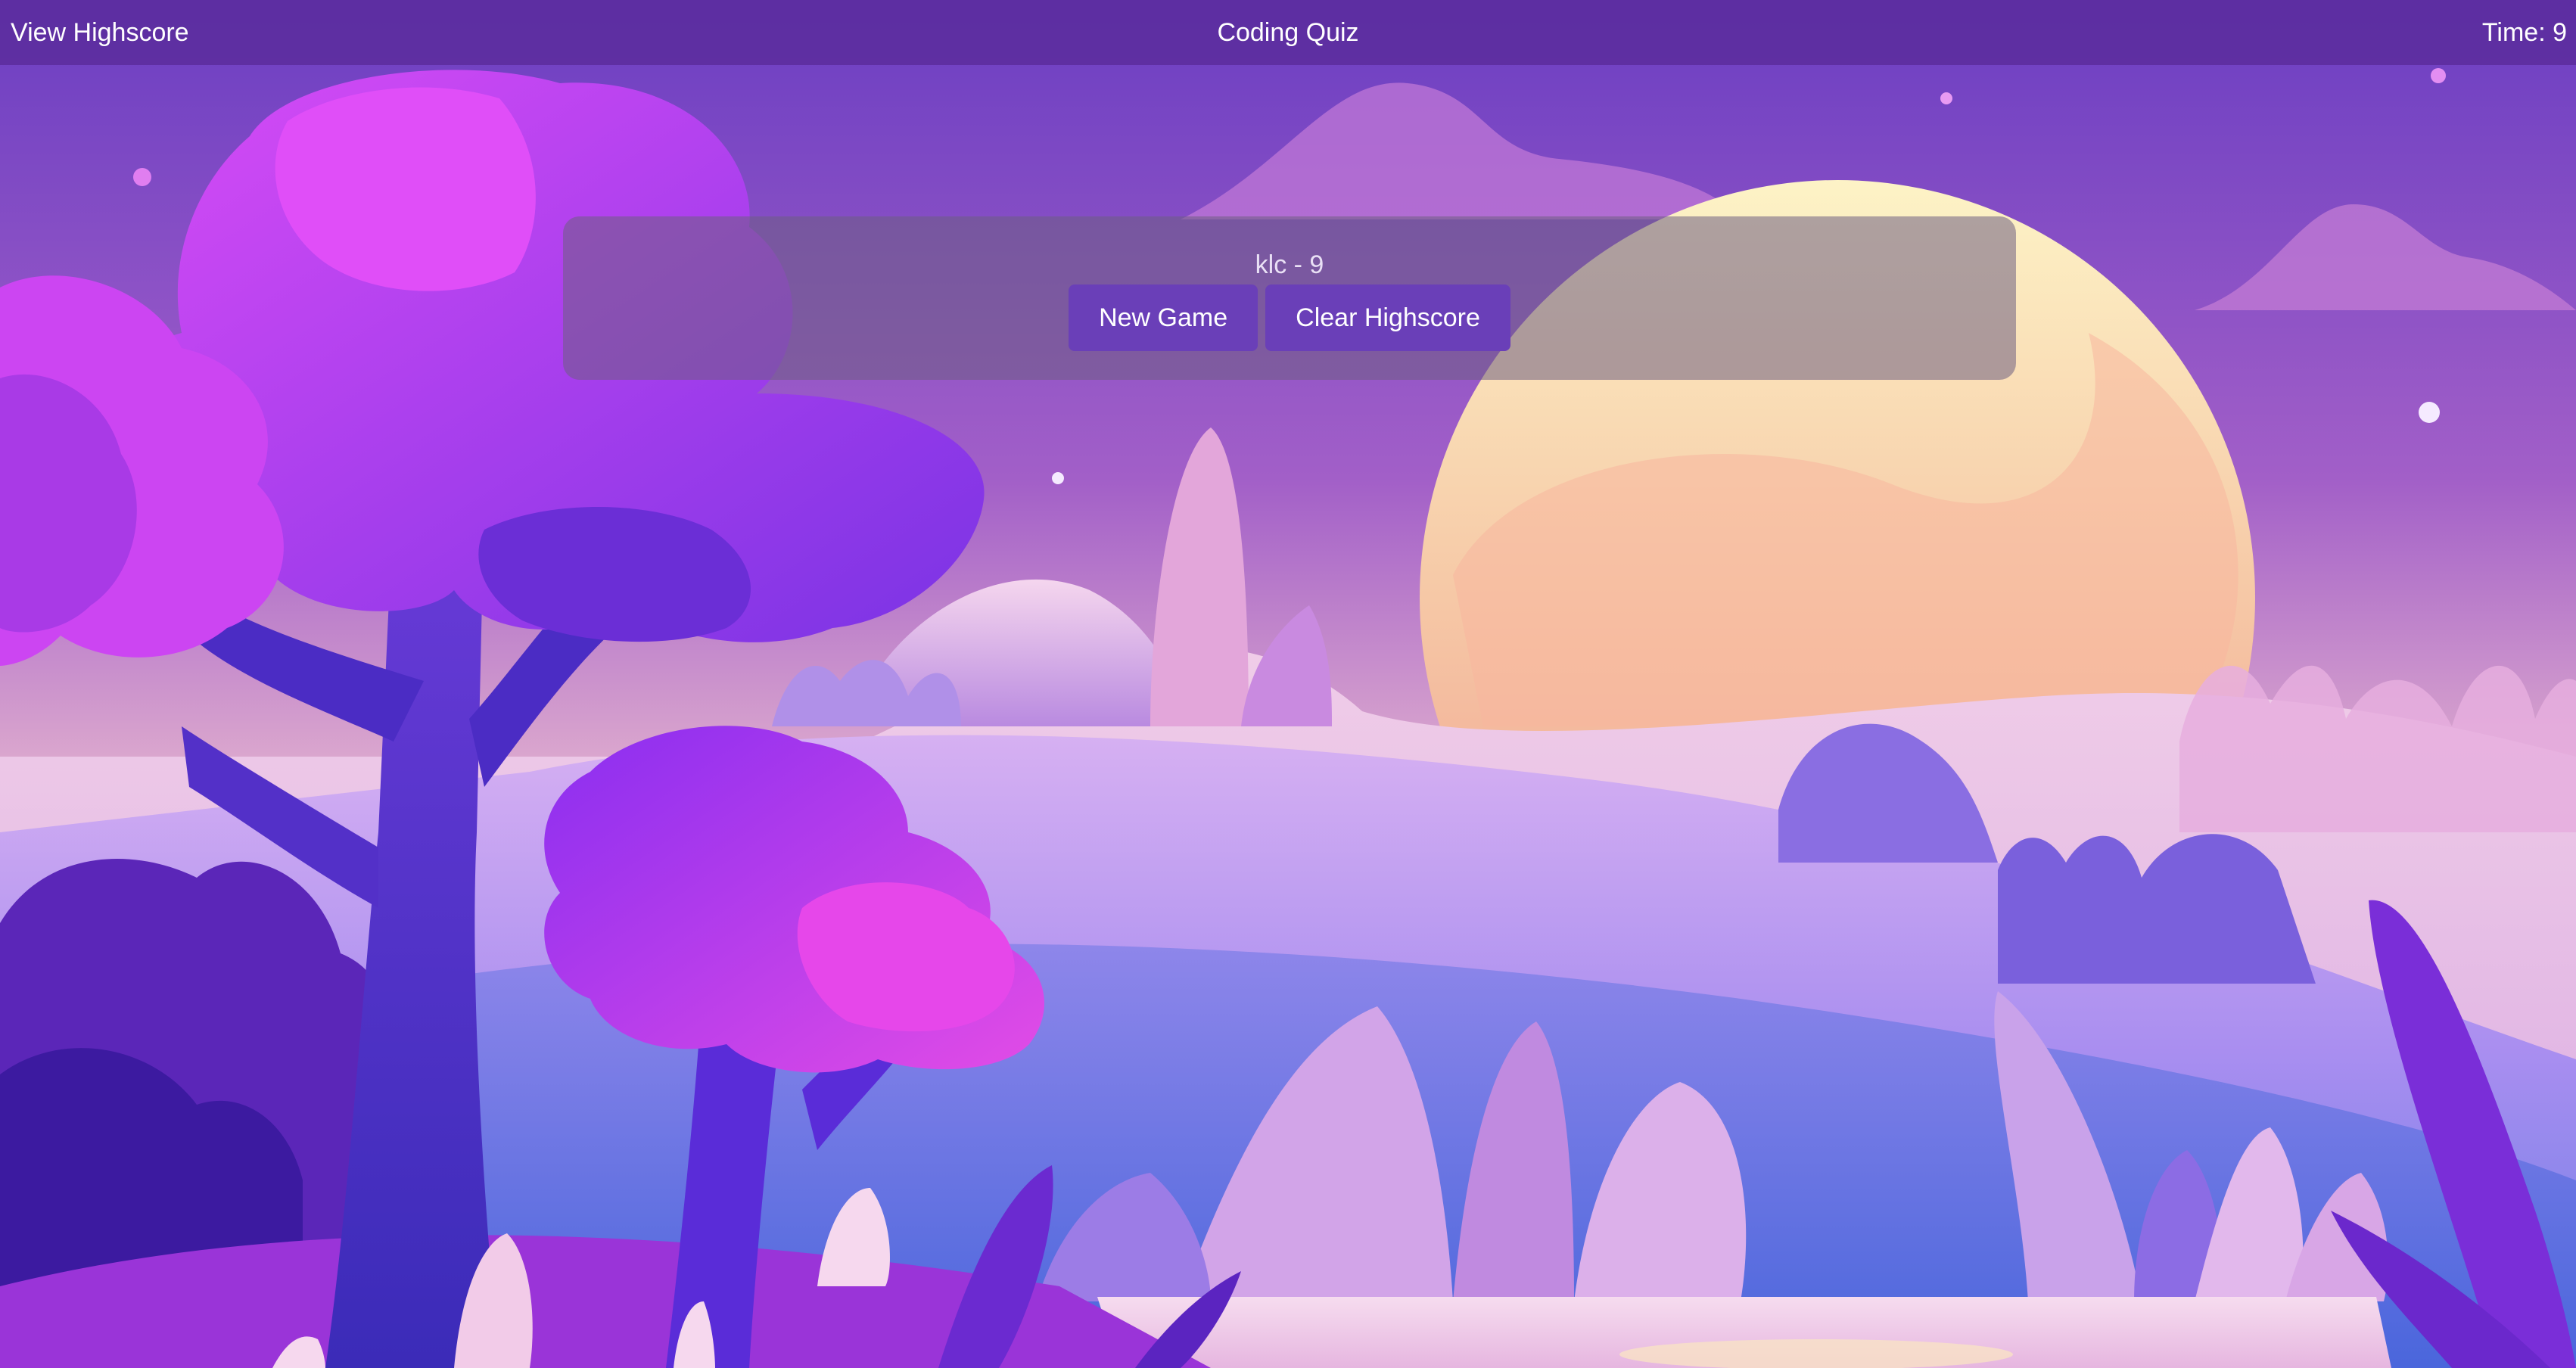 This screenshot has height=1368, width=2576. I want to click on timer-display: Time: 9, so click(2524, 32).